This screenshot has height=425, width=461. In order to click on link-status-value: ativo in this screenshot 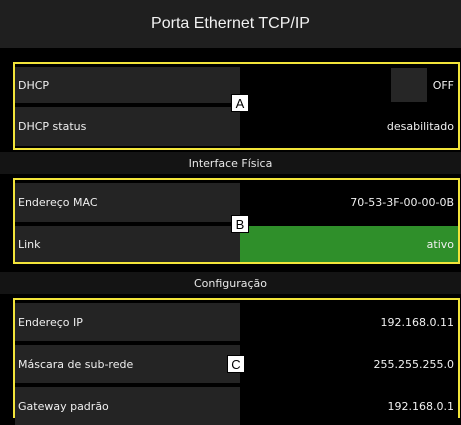, I will do `click(349, 244)`.